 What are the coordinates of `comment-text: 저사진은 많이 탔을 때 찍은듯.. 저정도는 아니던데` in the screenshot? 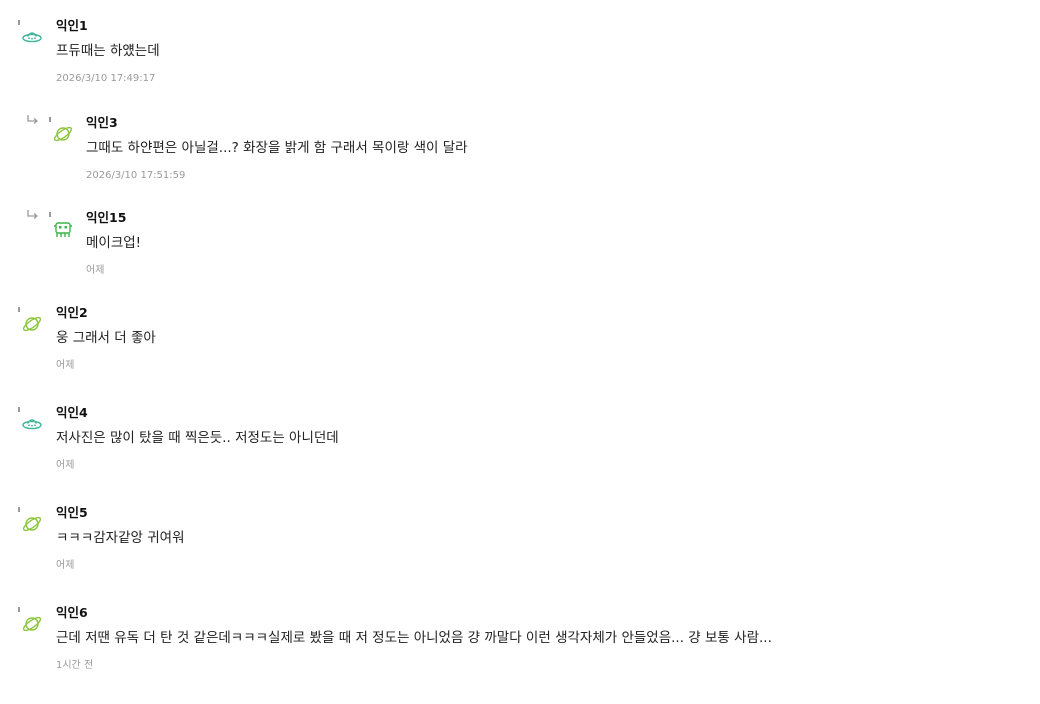 It's located at (197, 438).